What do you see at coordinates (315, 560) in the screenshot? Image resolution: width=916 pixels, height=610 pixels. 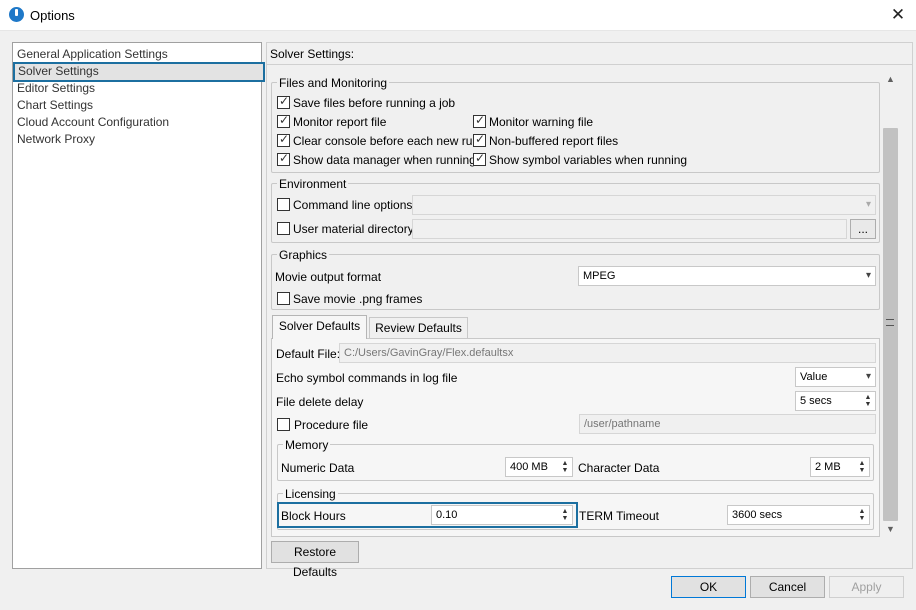 I see `restore-defaults-button: Restore Defaults` at bounding box center [315, 560].